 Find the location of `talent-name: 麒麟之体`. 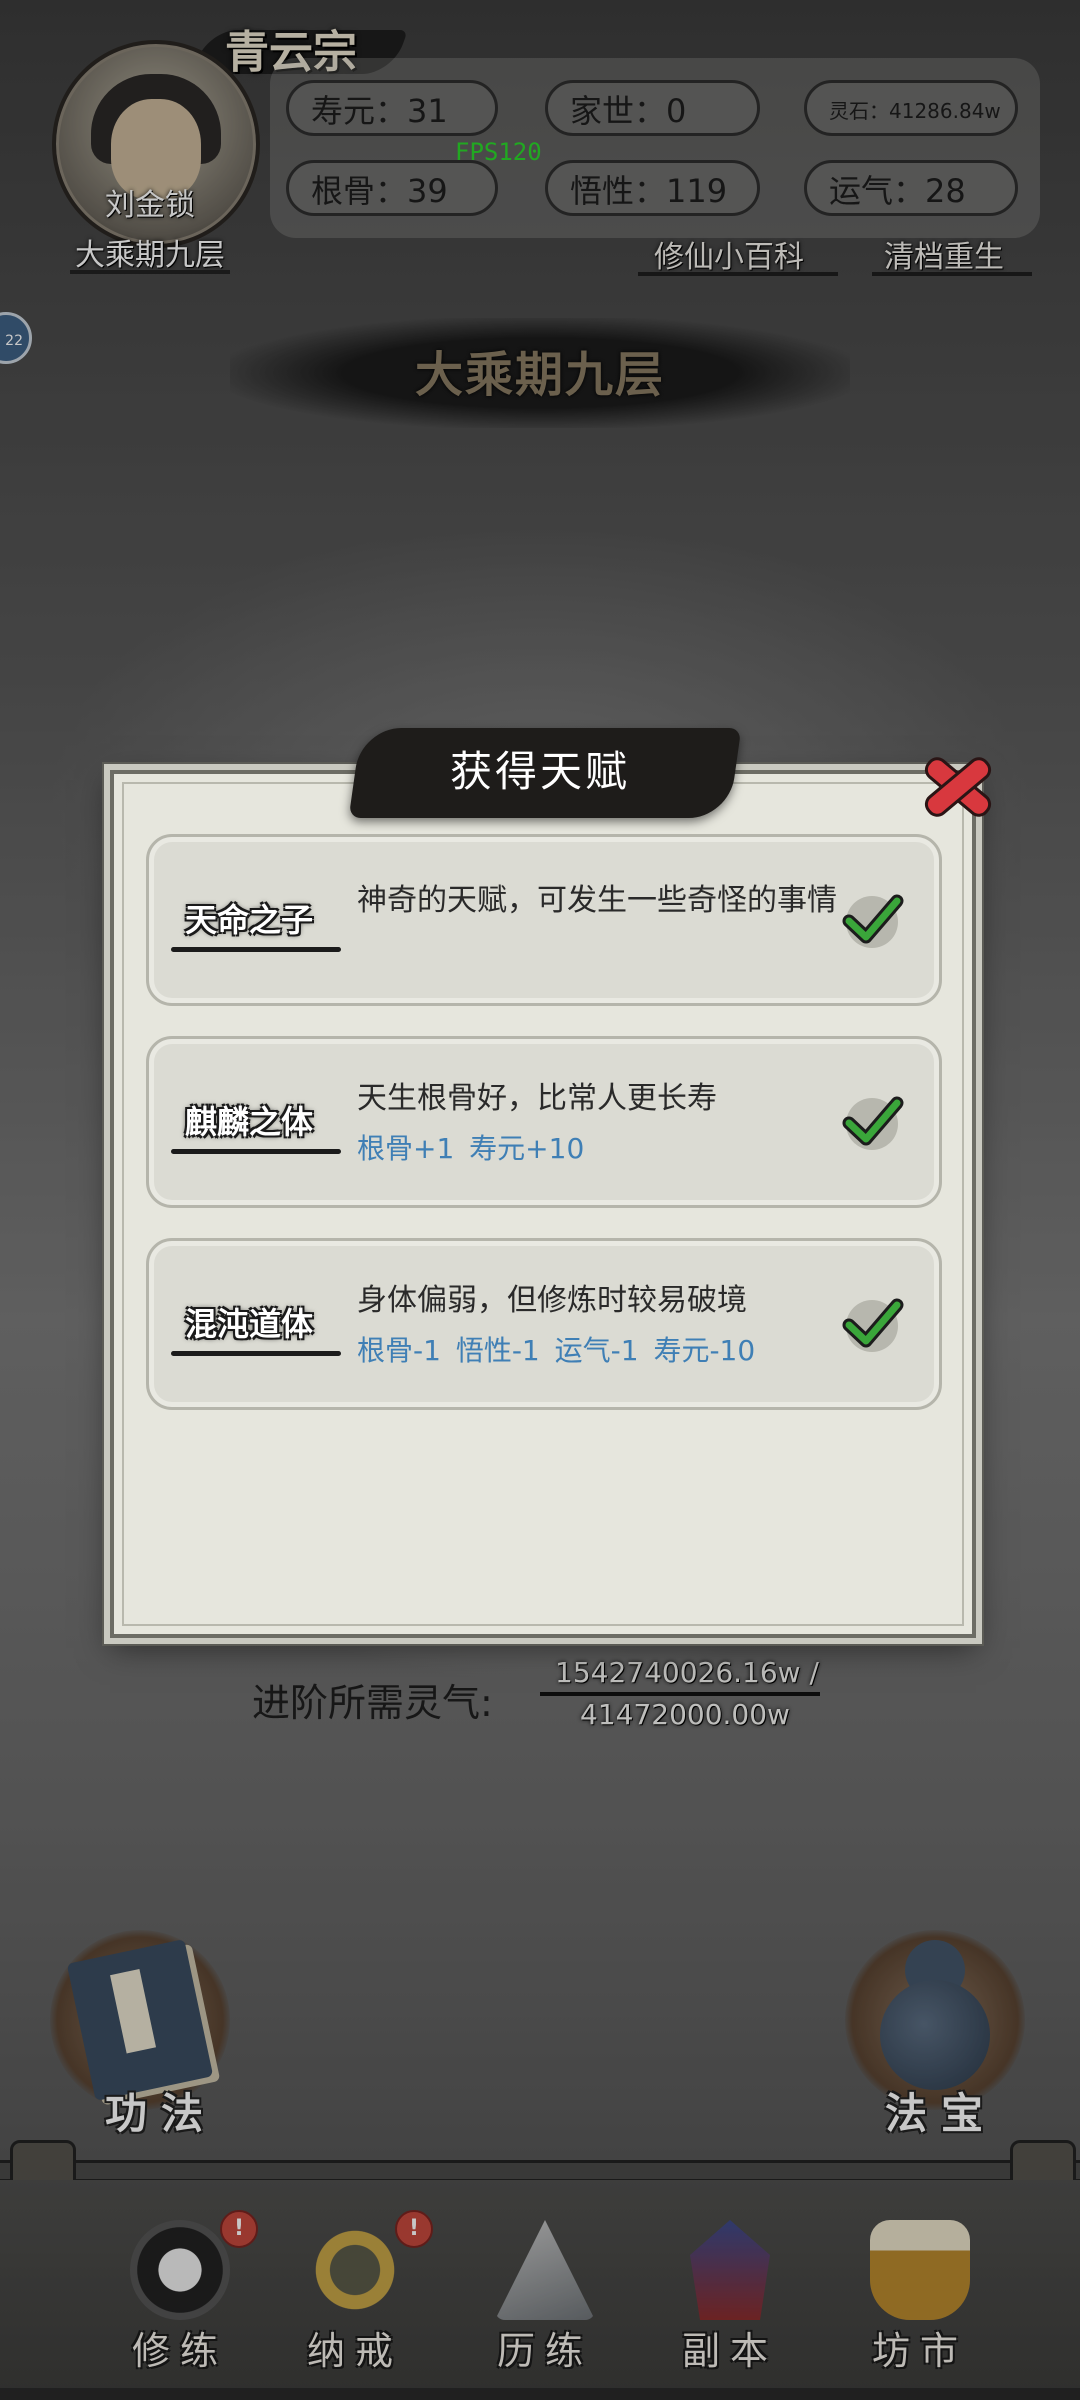

talent-name: 麒麟之体 is located at coordinates (249, 1122).